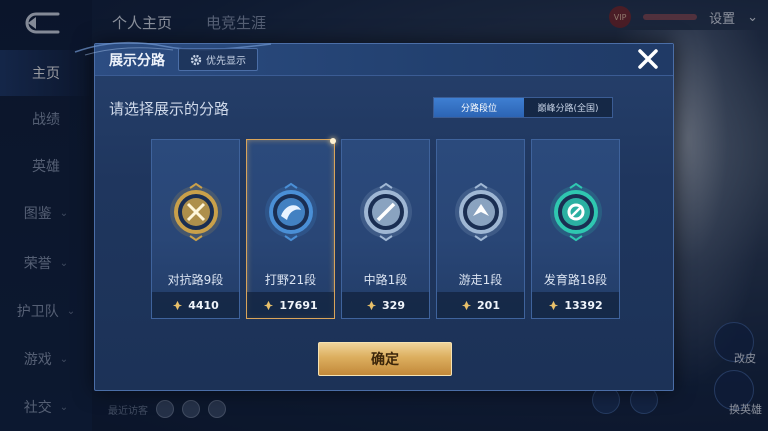 Image resolution: width=768 pixels, height=431 pixels. Describe the element at coordinates (195, 280) in the screenshot. I see `lane-rank-label: 对抗路9段` at that location.